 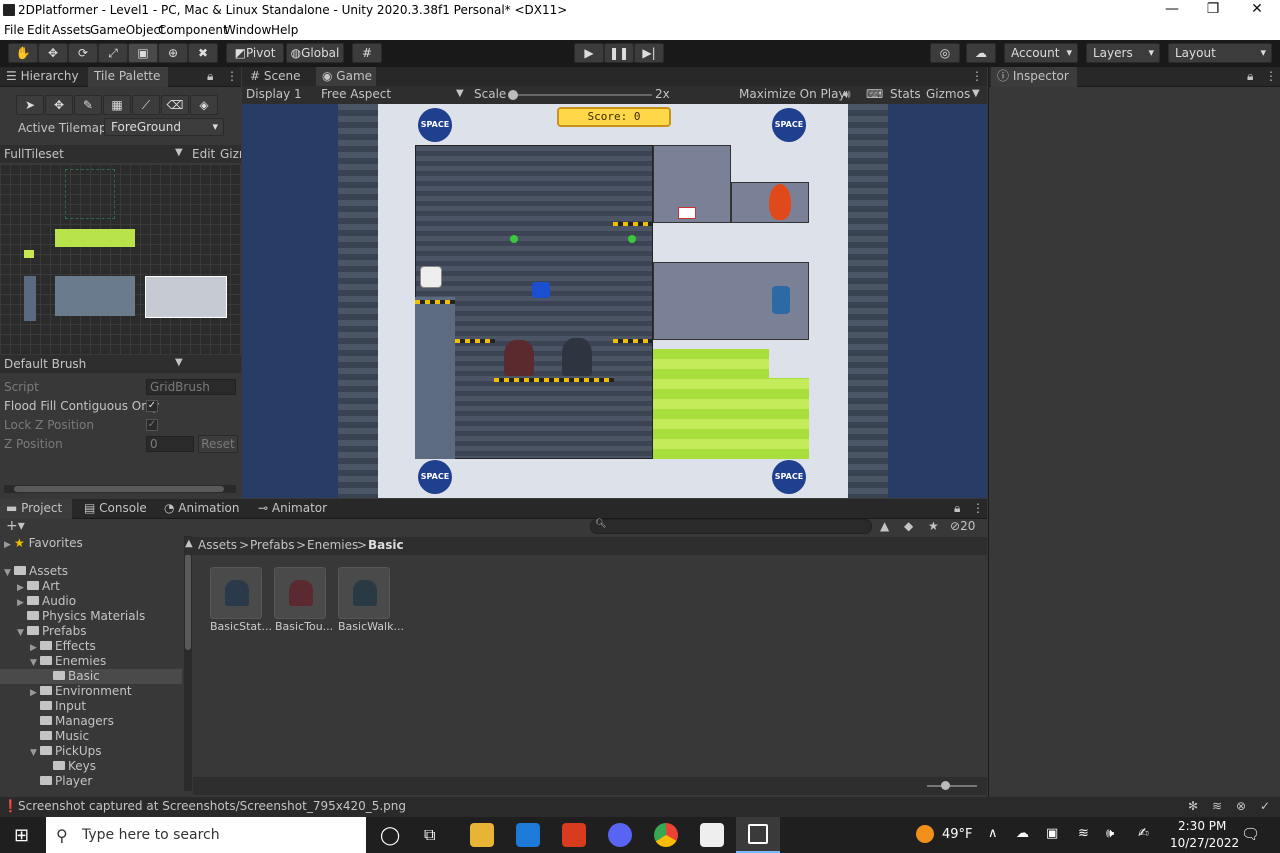 What do you see at coordinates (38, 586) in the screenshot?
I see `tree-item: ▶ Art` at bounding box center [38, 586].